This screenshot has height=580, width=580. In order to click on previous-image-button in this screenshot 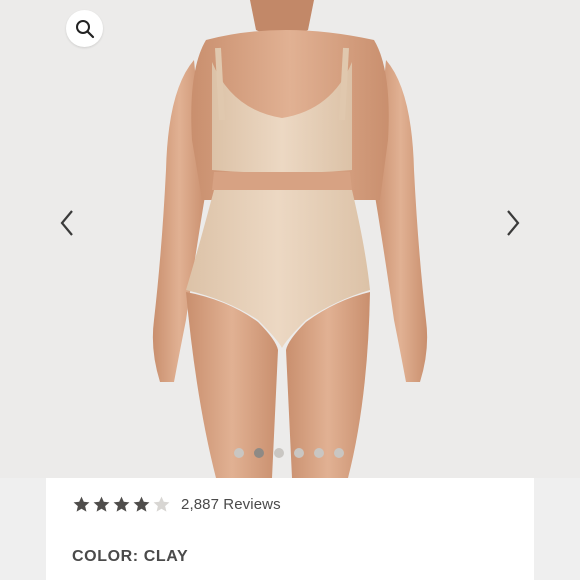, I will do `click(67, 223)`.